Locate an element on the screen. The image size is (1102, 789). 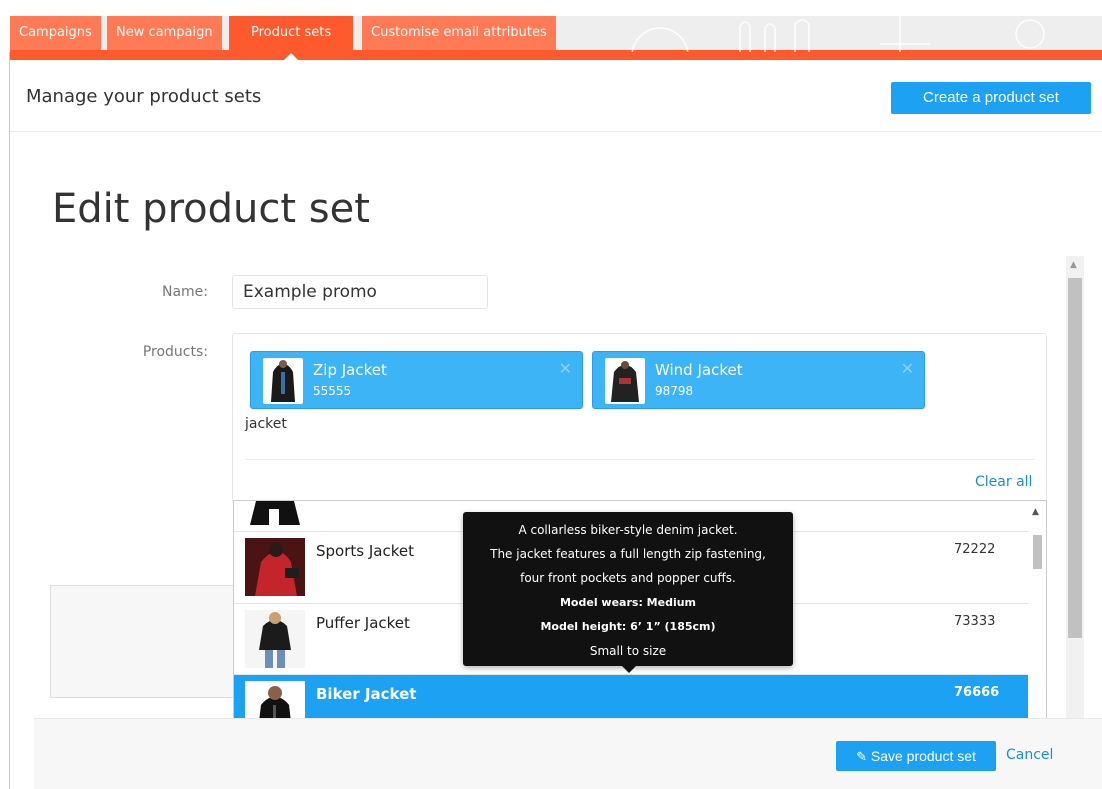
chip-product-name: Wind Jacket is located at coordinates (699, 370).